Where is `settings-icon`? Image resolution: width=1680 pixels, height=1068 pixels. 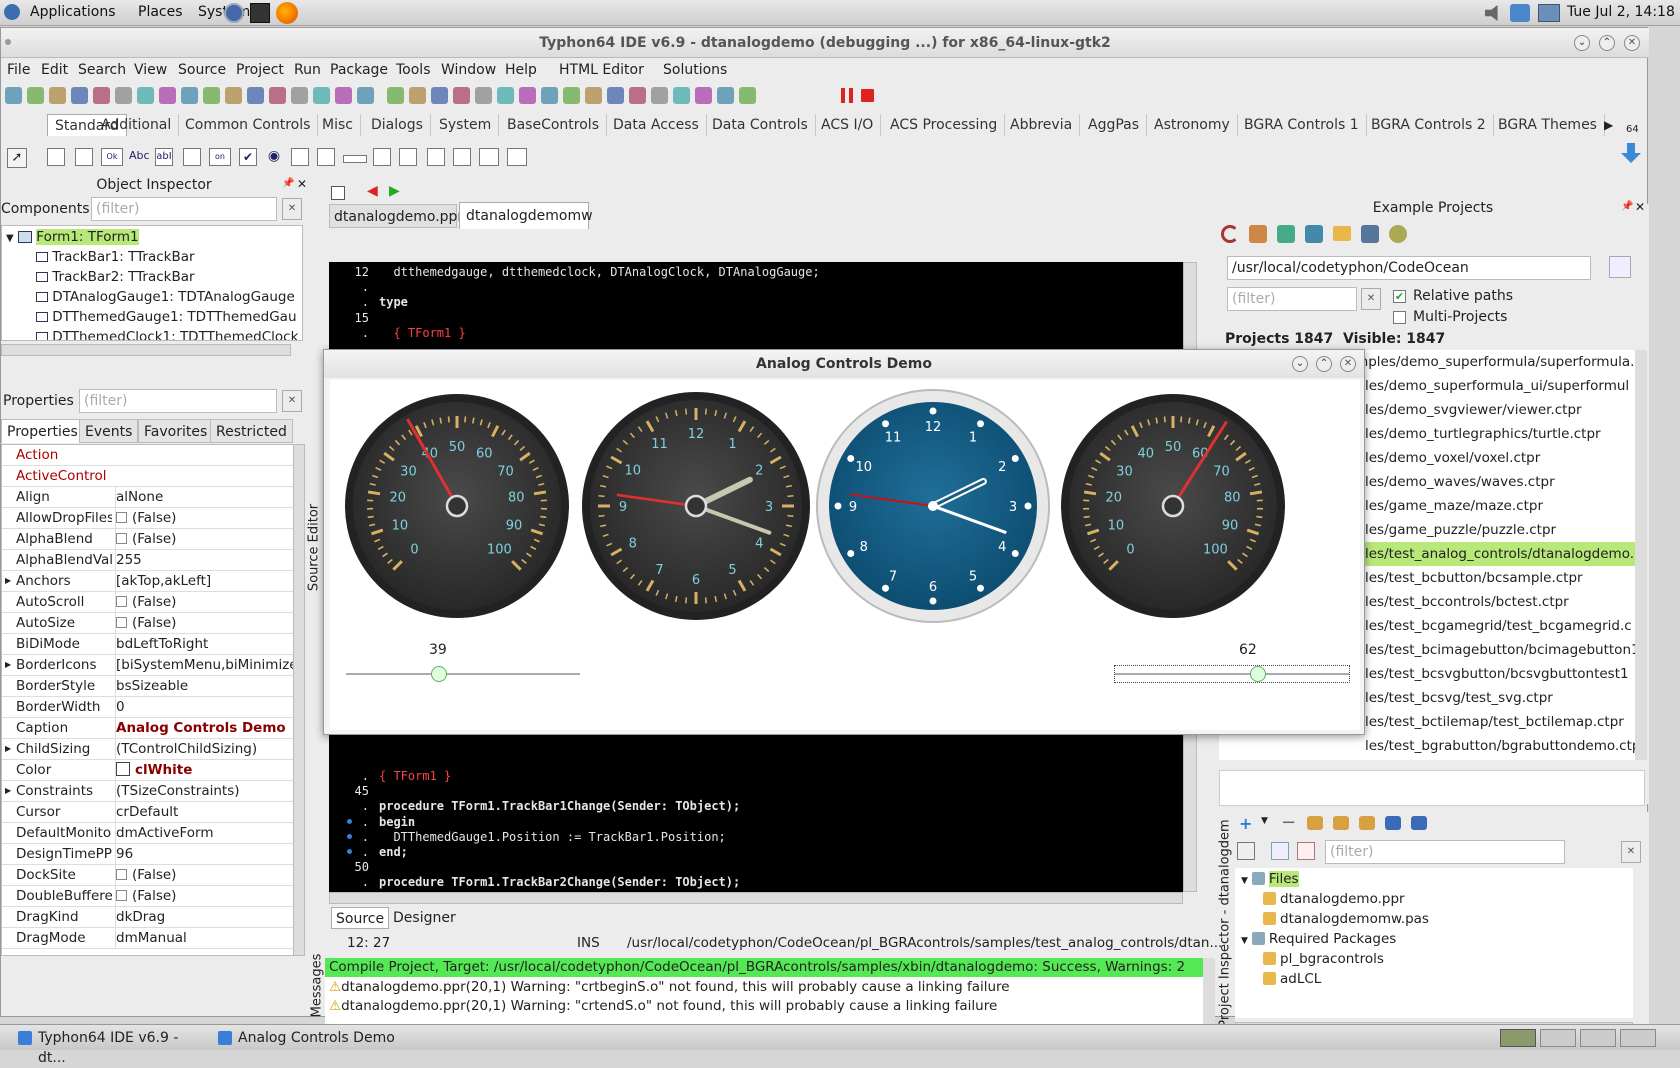 settings-icon is located at coordinates (1398, 234).